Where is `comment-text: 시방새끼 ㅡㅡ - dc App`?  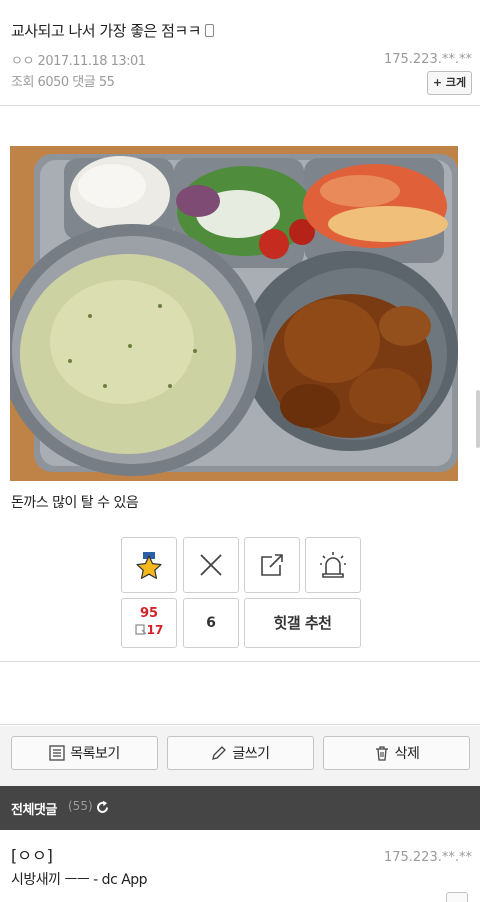
comment-text: 시방새끼 ㅡㅡ - dc App is located at coordinates (79, 880).